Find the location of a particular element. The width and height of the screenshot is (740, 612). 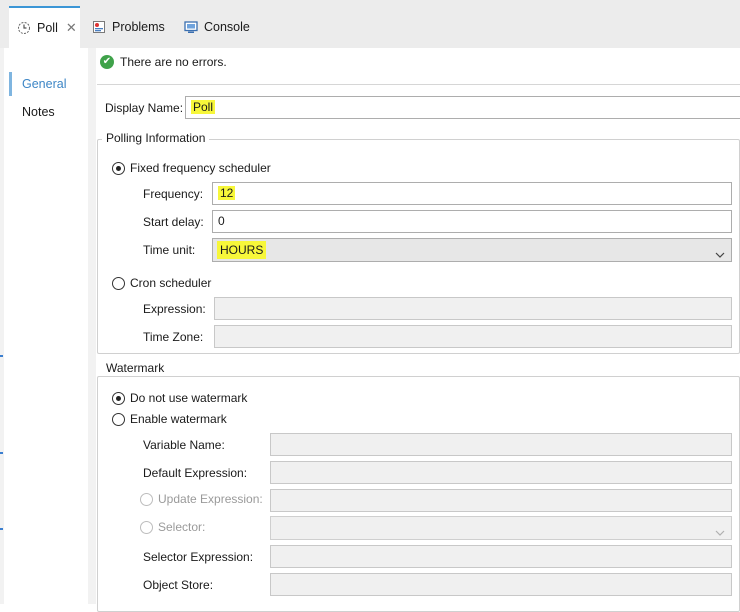

variable-name-label: Variable Name: is located at coordinates (184, 445).